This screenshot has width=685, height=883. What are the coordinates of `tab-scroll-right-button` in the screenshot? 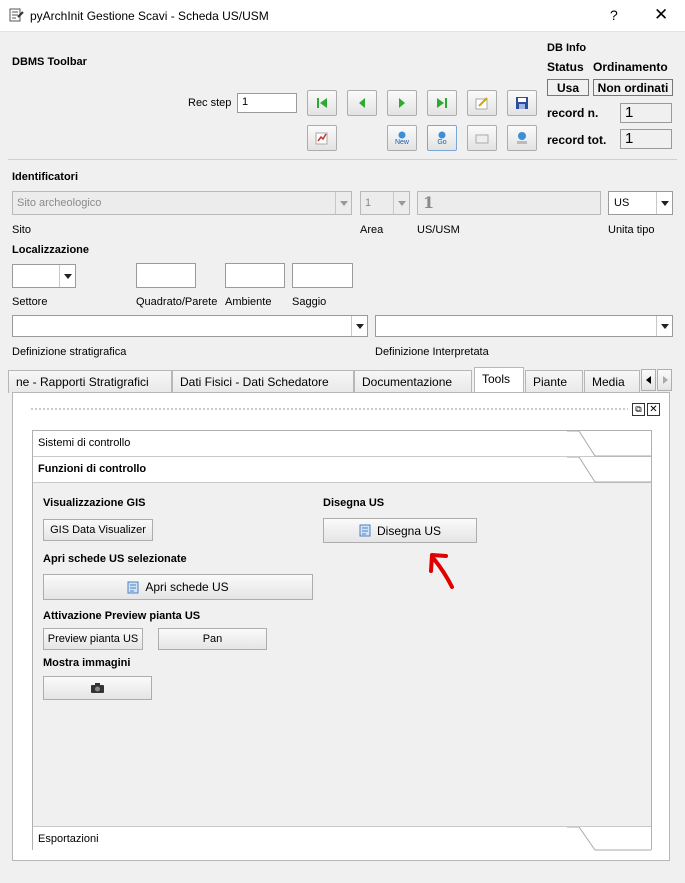 It's located at (664, 380).